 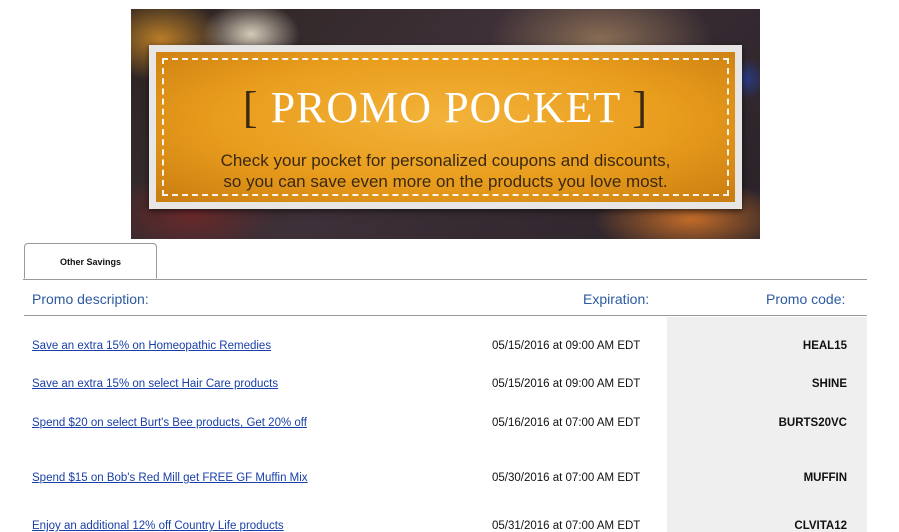 I want to click on banner-title-text: PROMO POCKET, so click(x=445, y=107).